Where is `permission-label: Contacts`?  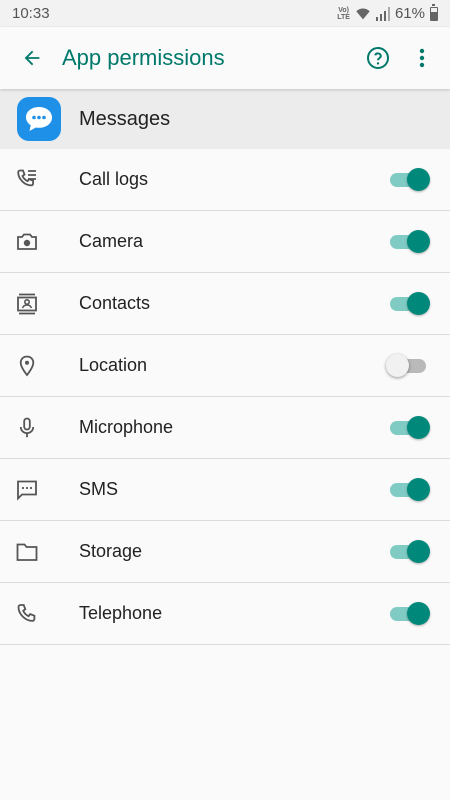 permission-label: Contacts is located at coordinates (115, 303).